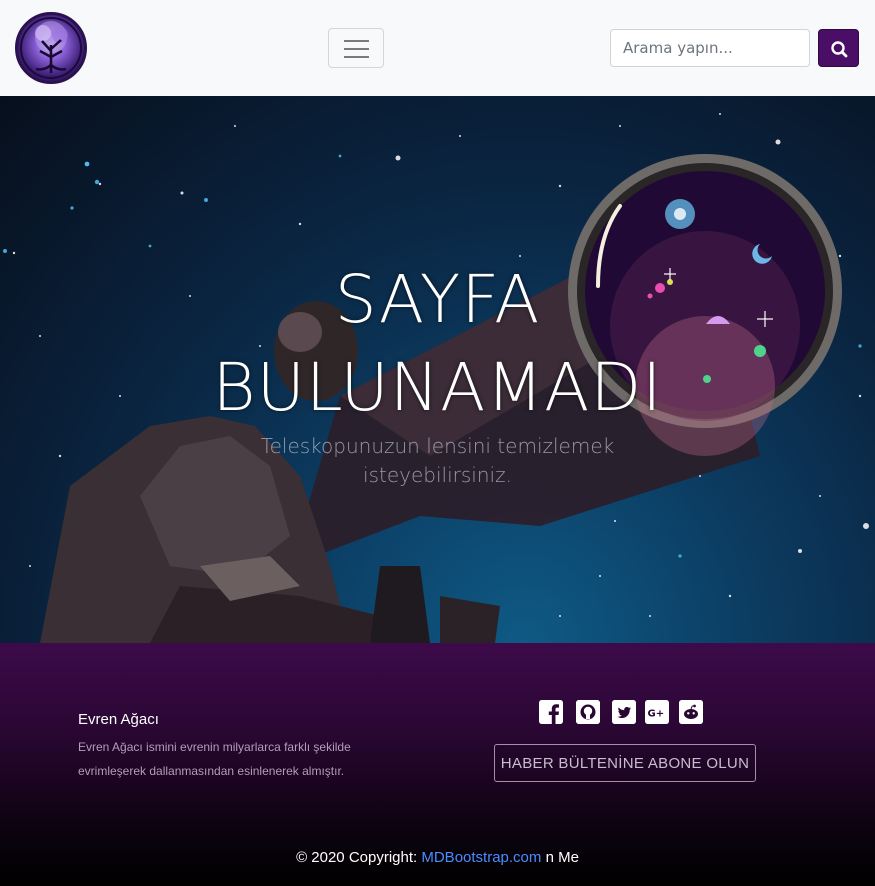 This screenshot has height=886, width=875. I want to click on copyright: © 2020 Copyright: MDBootstrap.com n Me, so click(437, 857).